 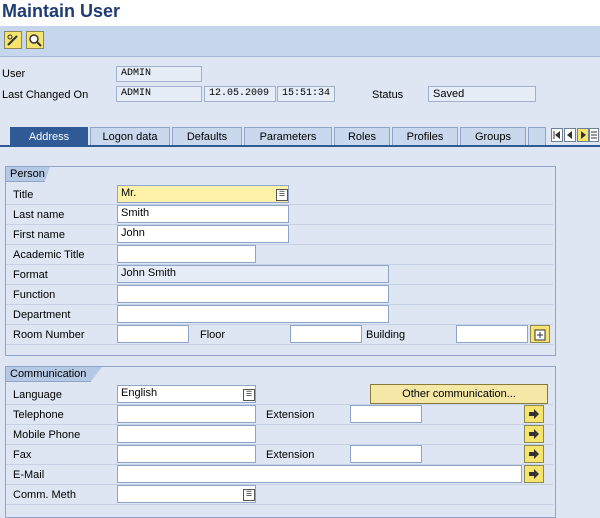 I want to click on floor-label: Floor, so click(x=213, y=335).